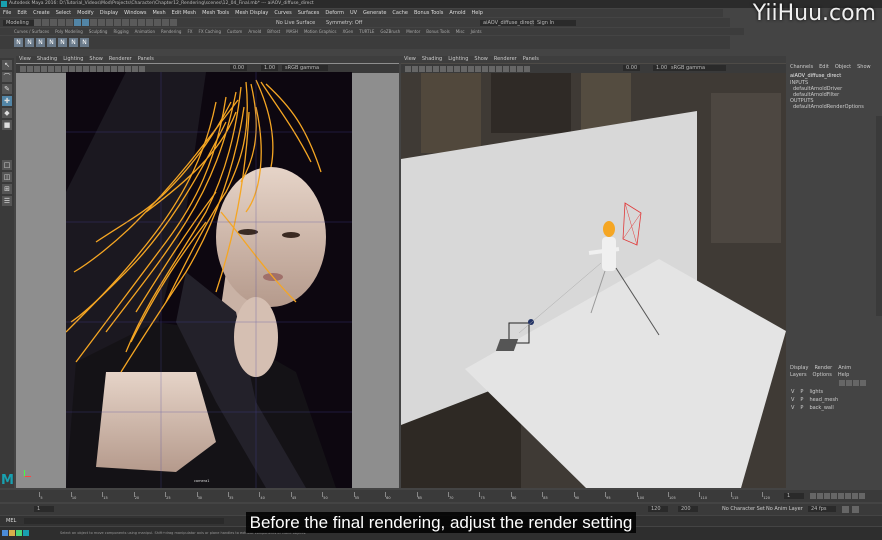 This screenshot has height=540, width=882. Describe the element at coordinates (234, 31) in the screenshot. I see `shelf-tab: Custom` at that location.